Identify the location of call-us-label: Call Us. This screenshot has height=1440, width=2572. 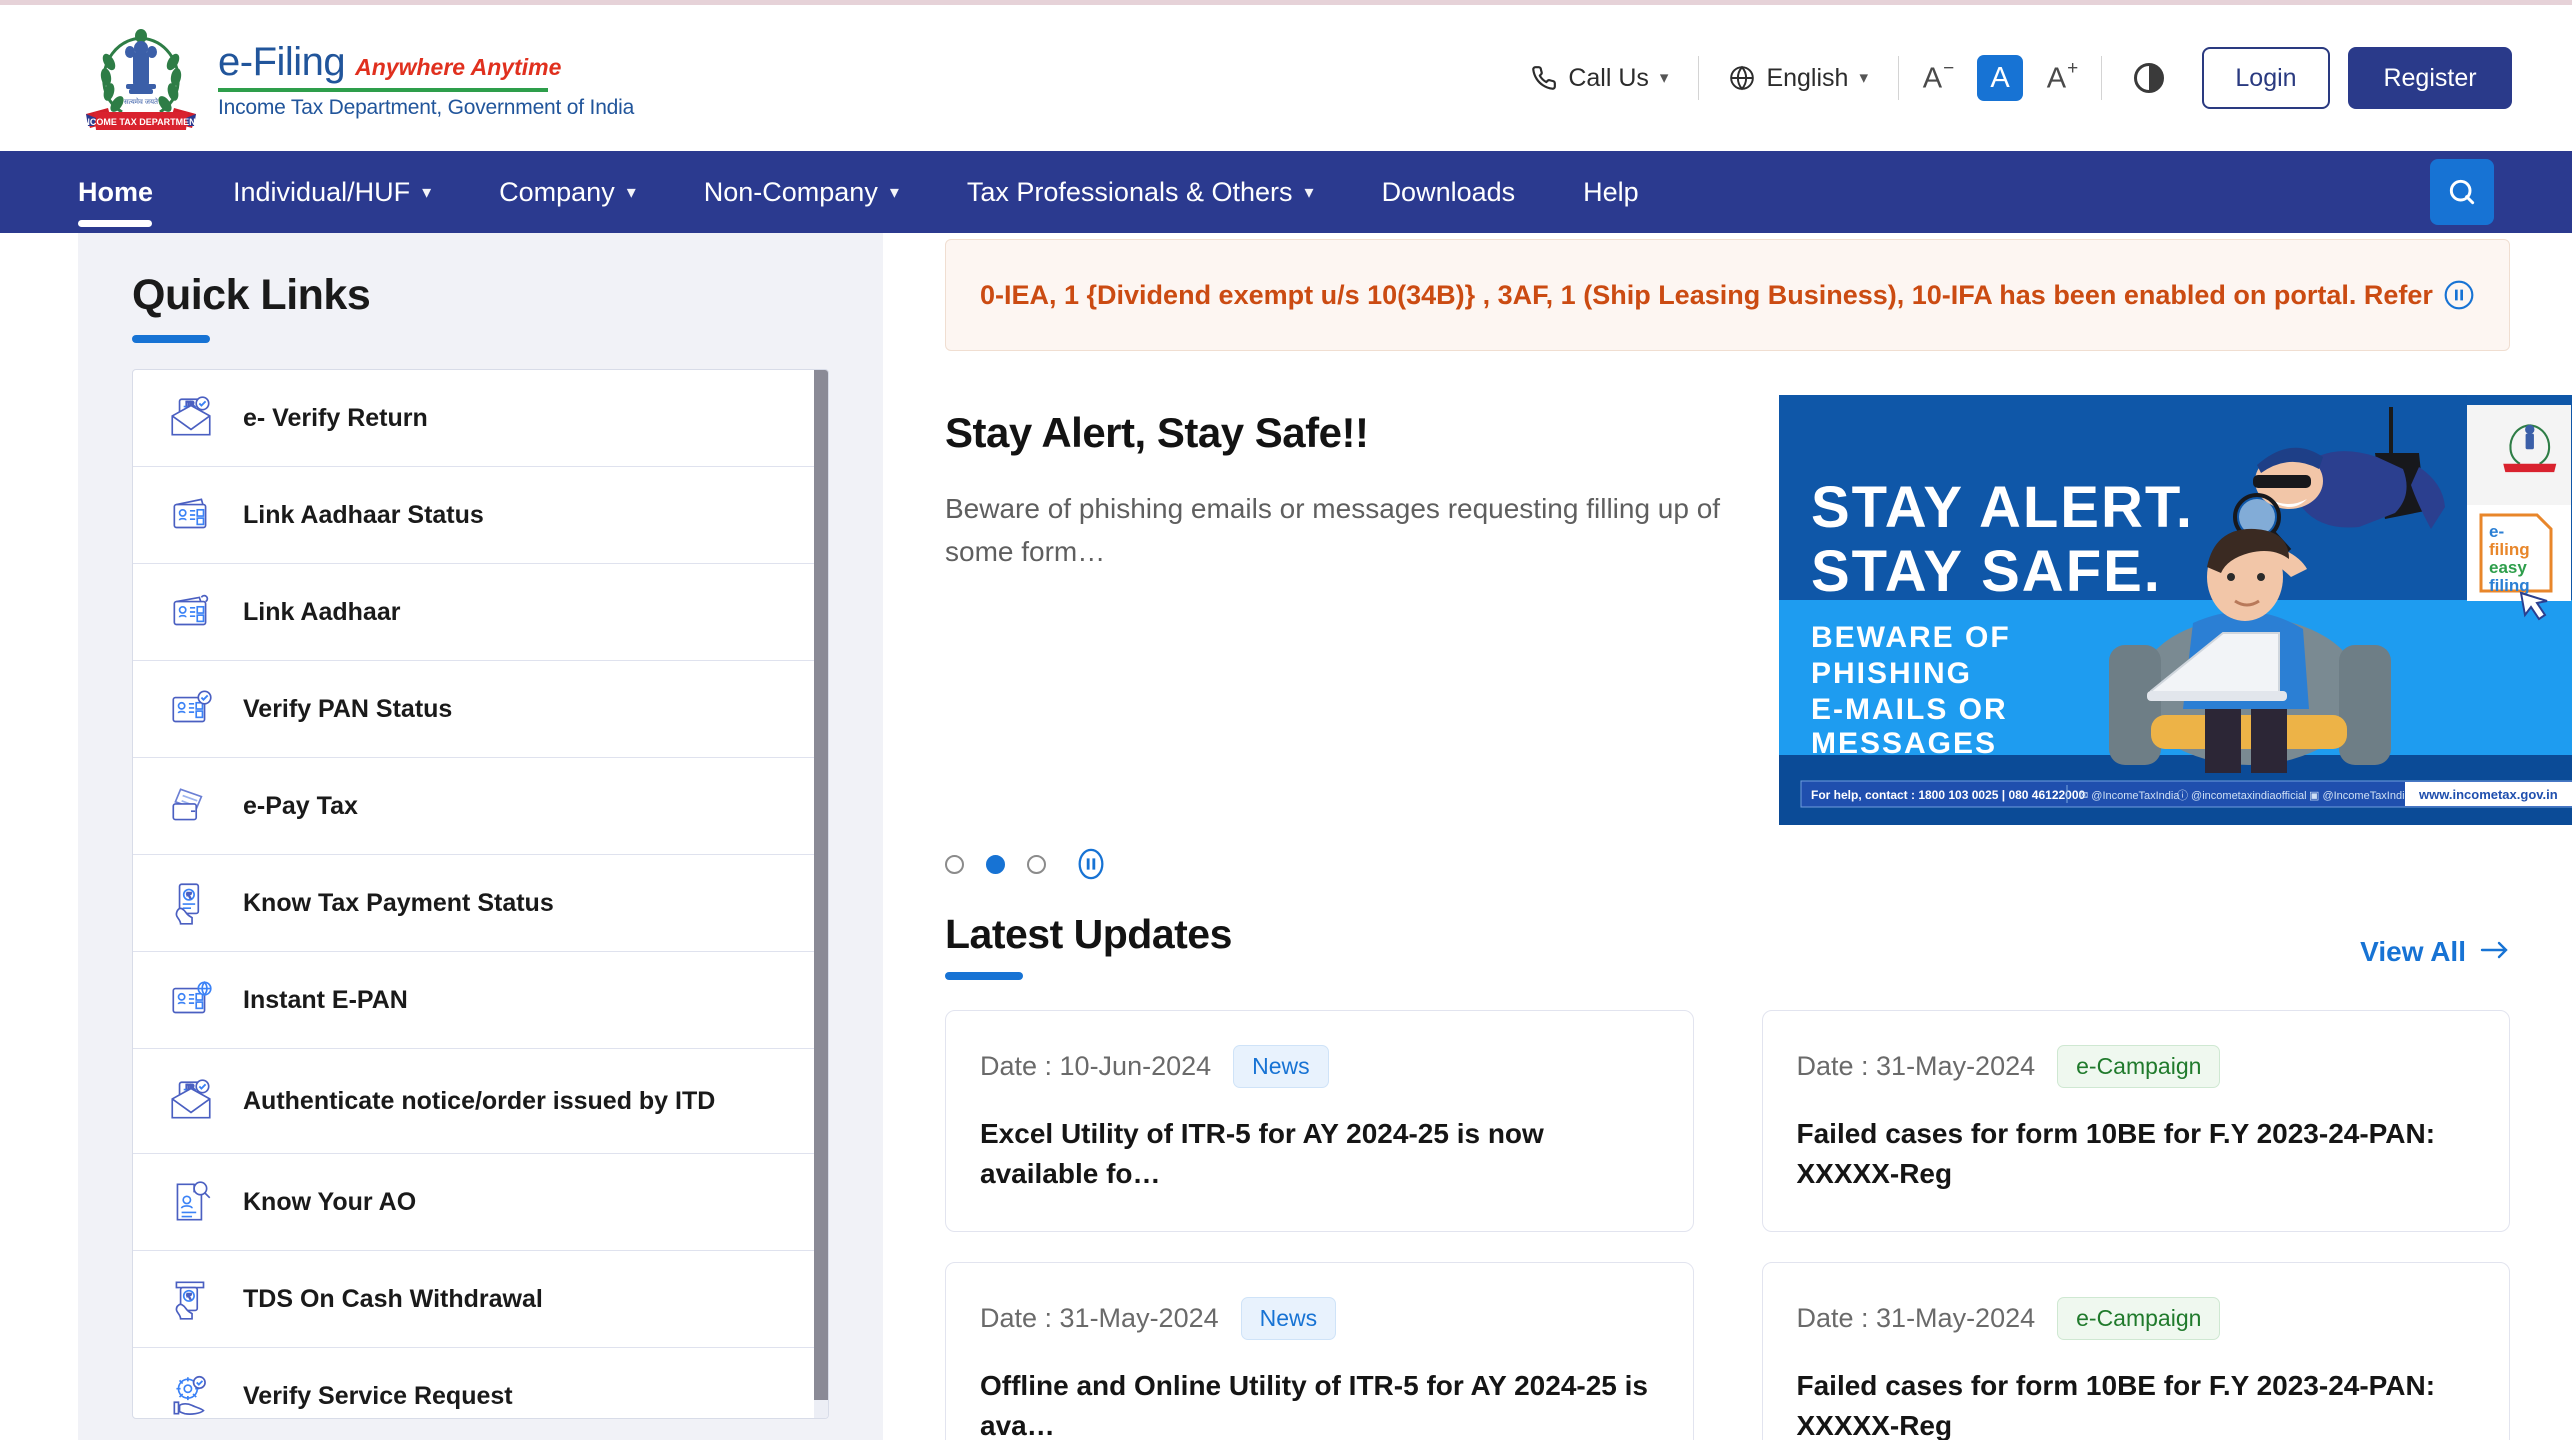
(1608, 77).